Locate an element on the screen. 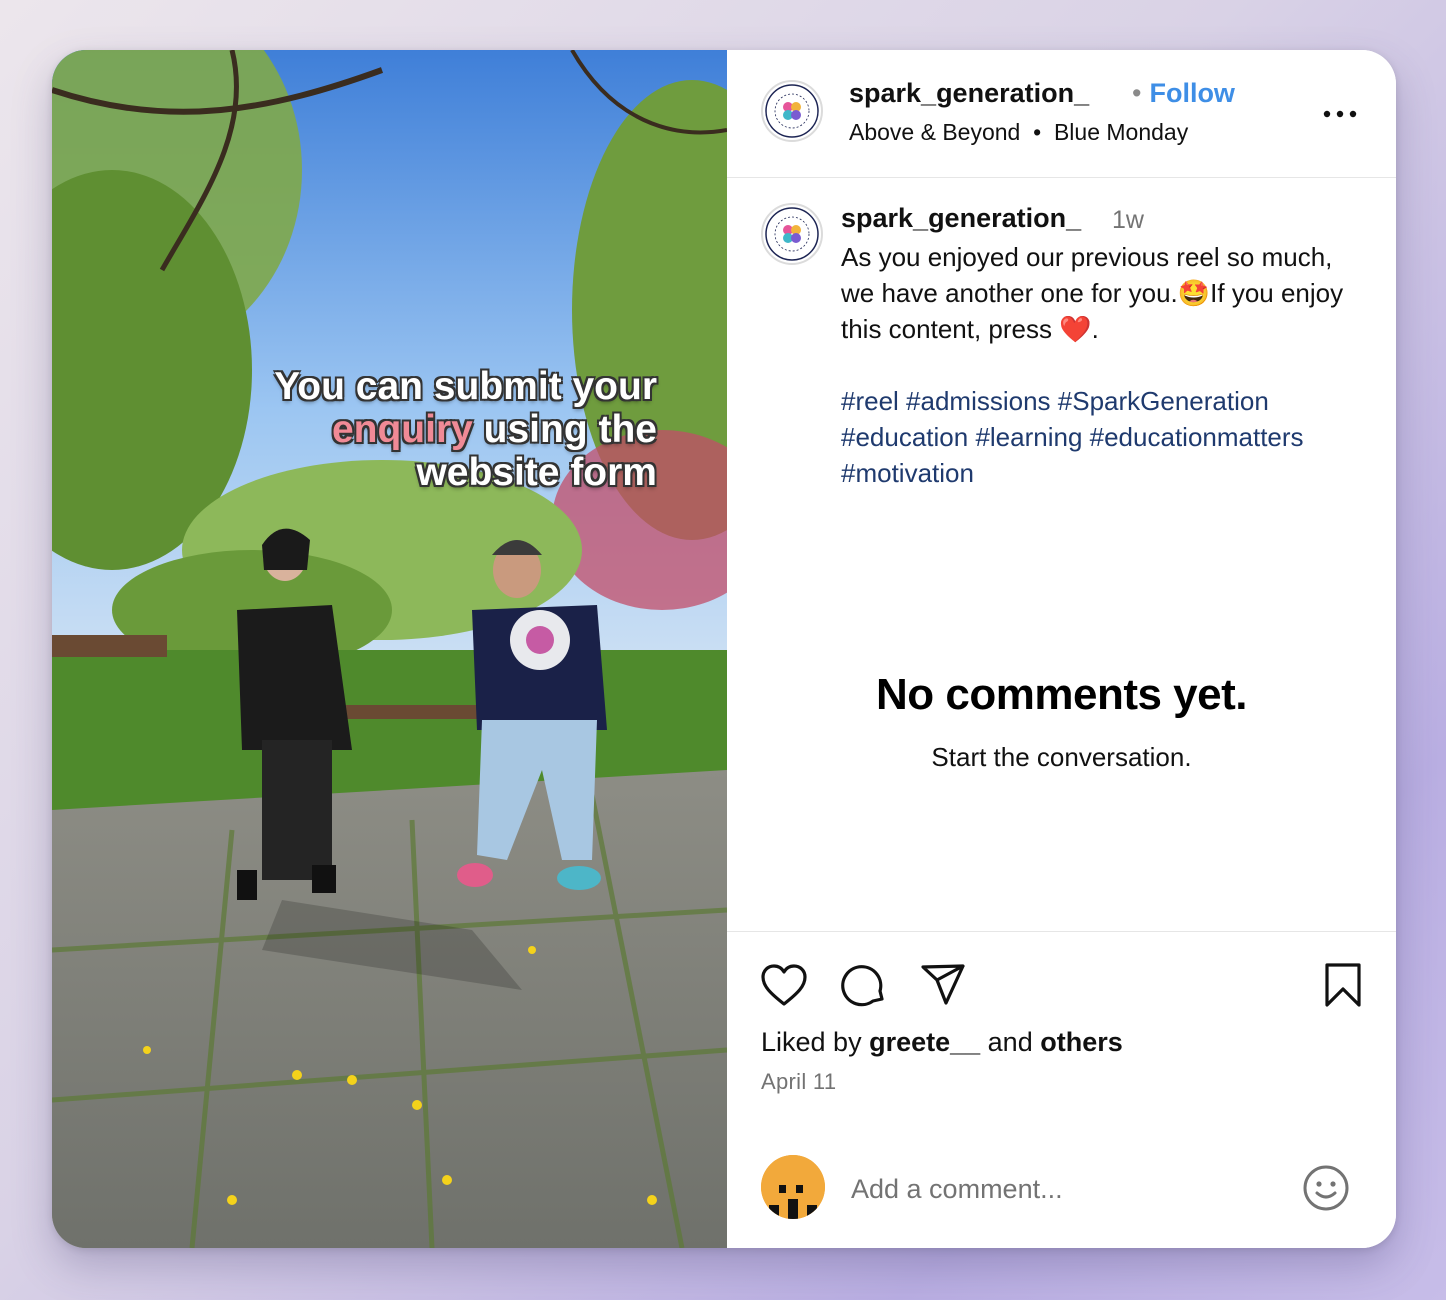 Image resolution: width=1446 pixels, height=1300 pixels. audio-info: Above & Beyond • Blue Monday is located at coordinates (1018, 132).